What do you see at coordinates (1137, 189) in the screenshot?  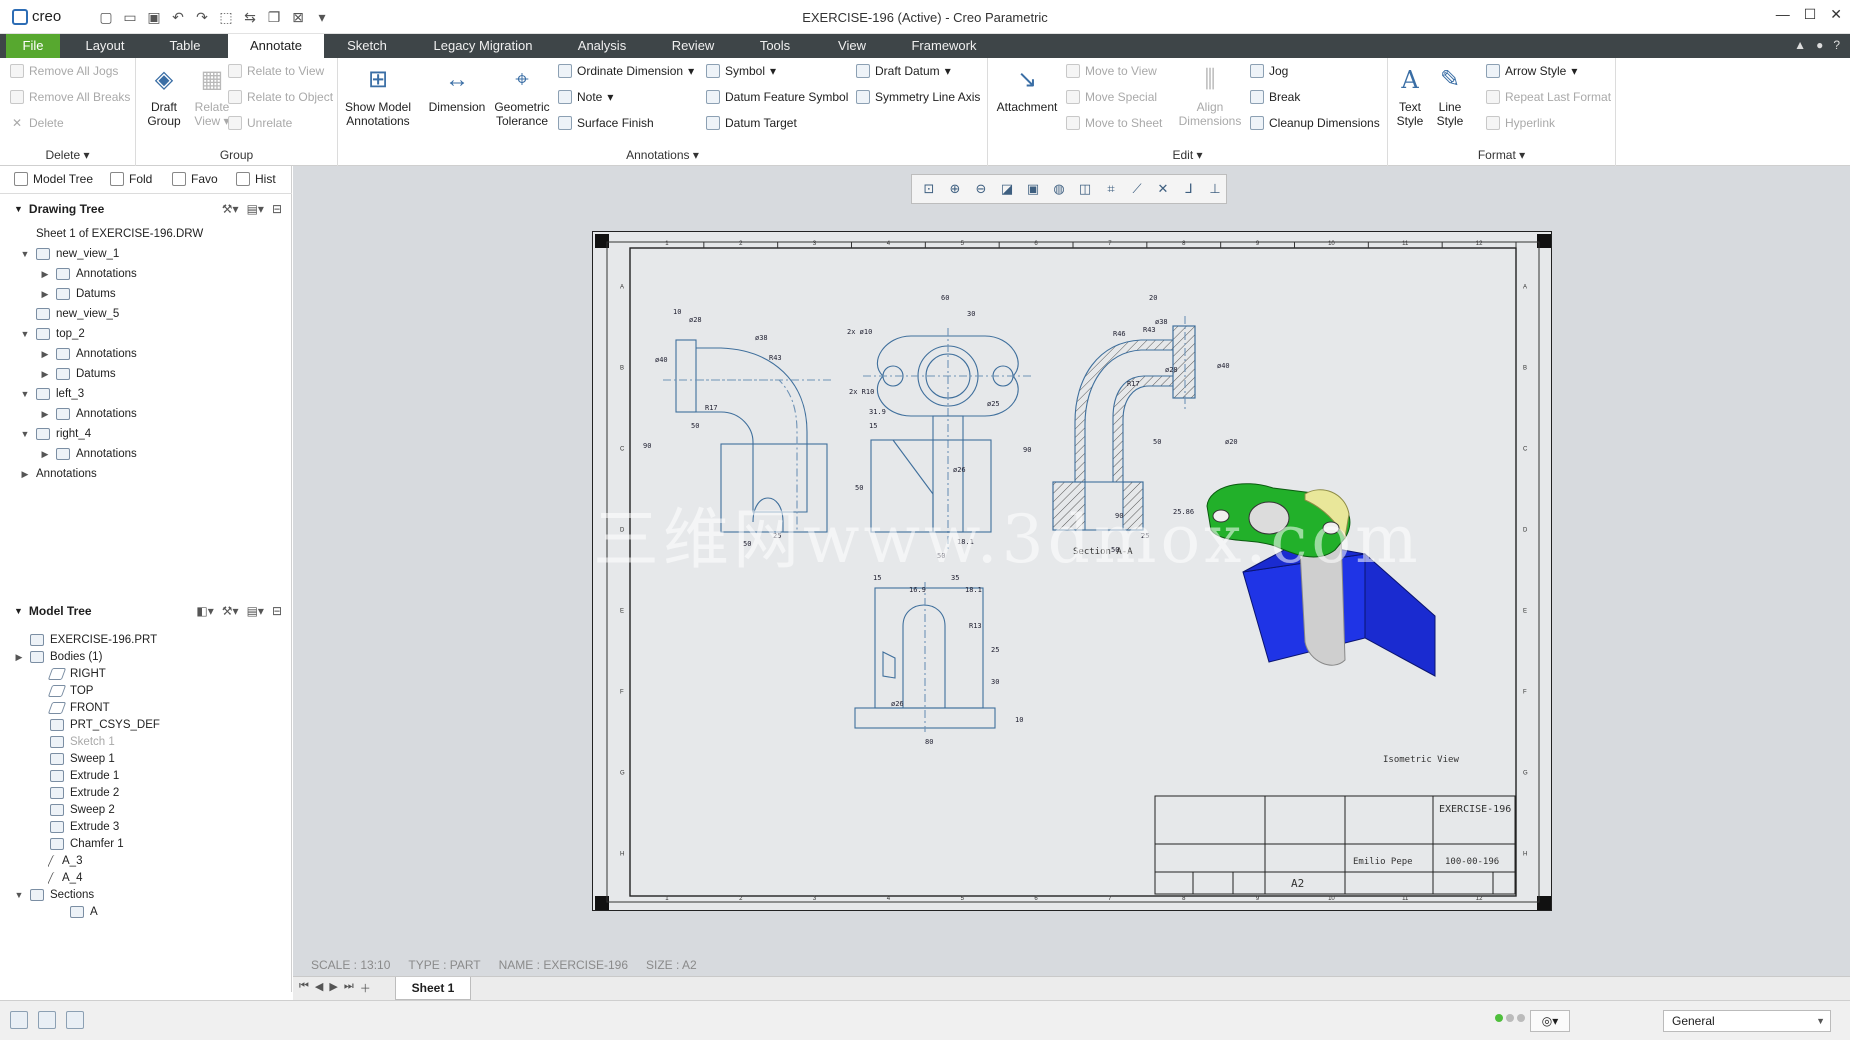 I see `axis-display-icon: ⟋` at bounding box center [1137, 189].